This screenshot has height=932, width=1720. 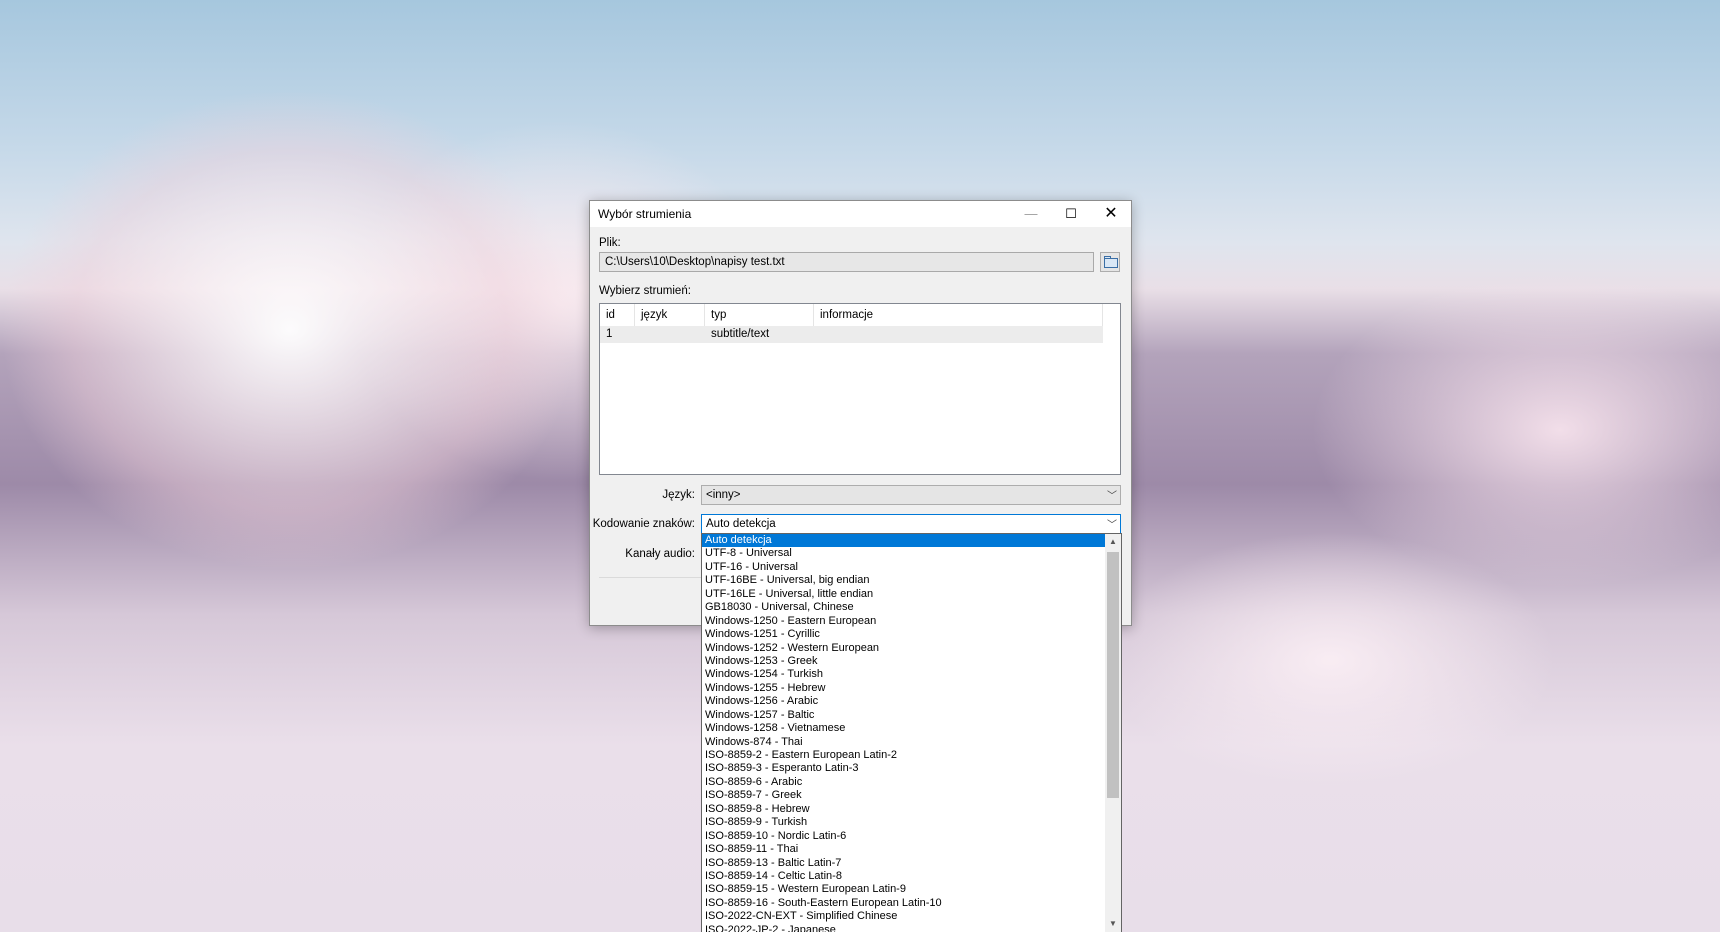 What do you see at coordinates (911, 524) in the screenshot?
I see `encoding-dropdown: Auto detekcja ﹀` at bounding box center [911, 524].